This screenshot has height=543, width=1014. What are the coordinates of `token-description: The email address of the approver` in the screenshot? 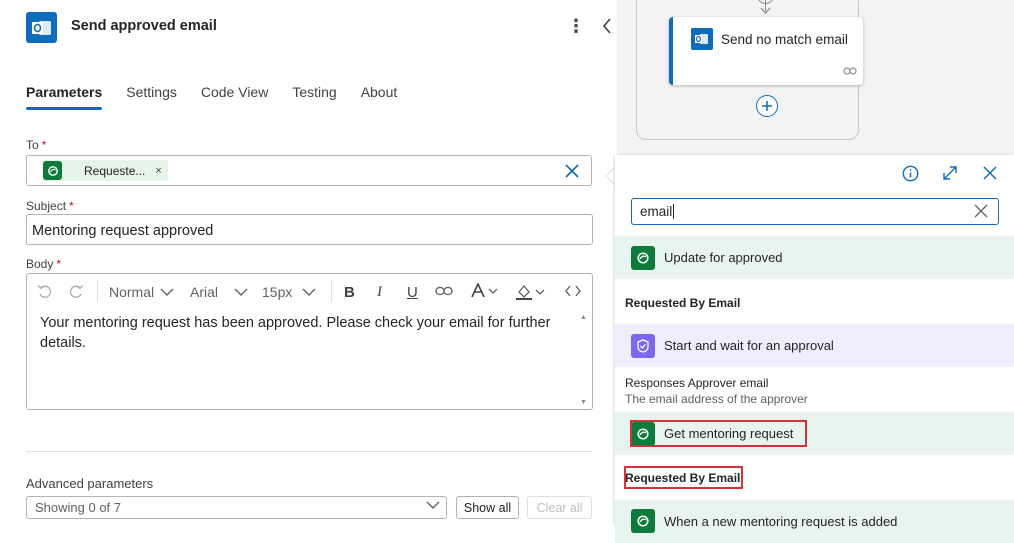 It's located at (716, 399).